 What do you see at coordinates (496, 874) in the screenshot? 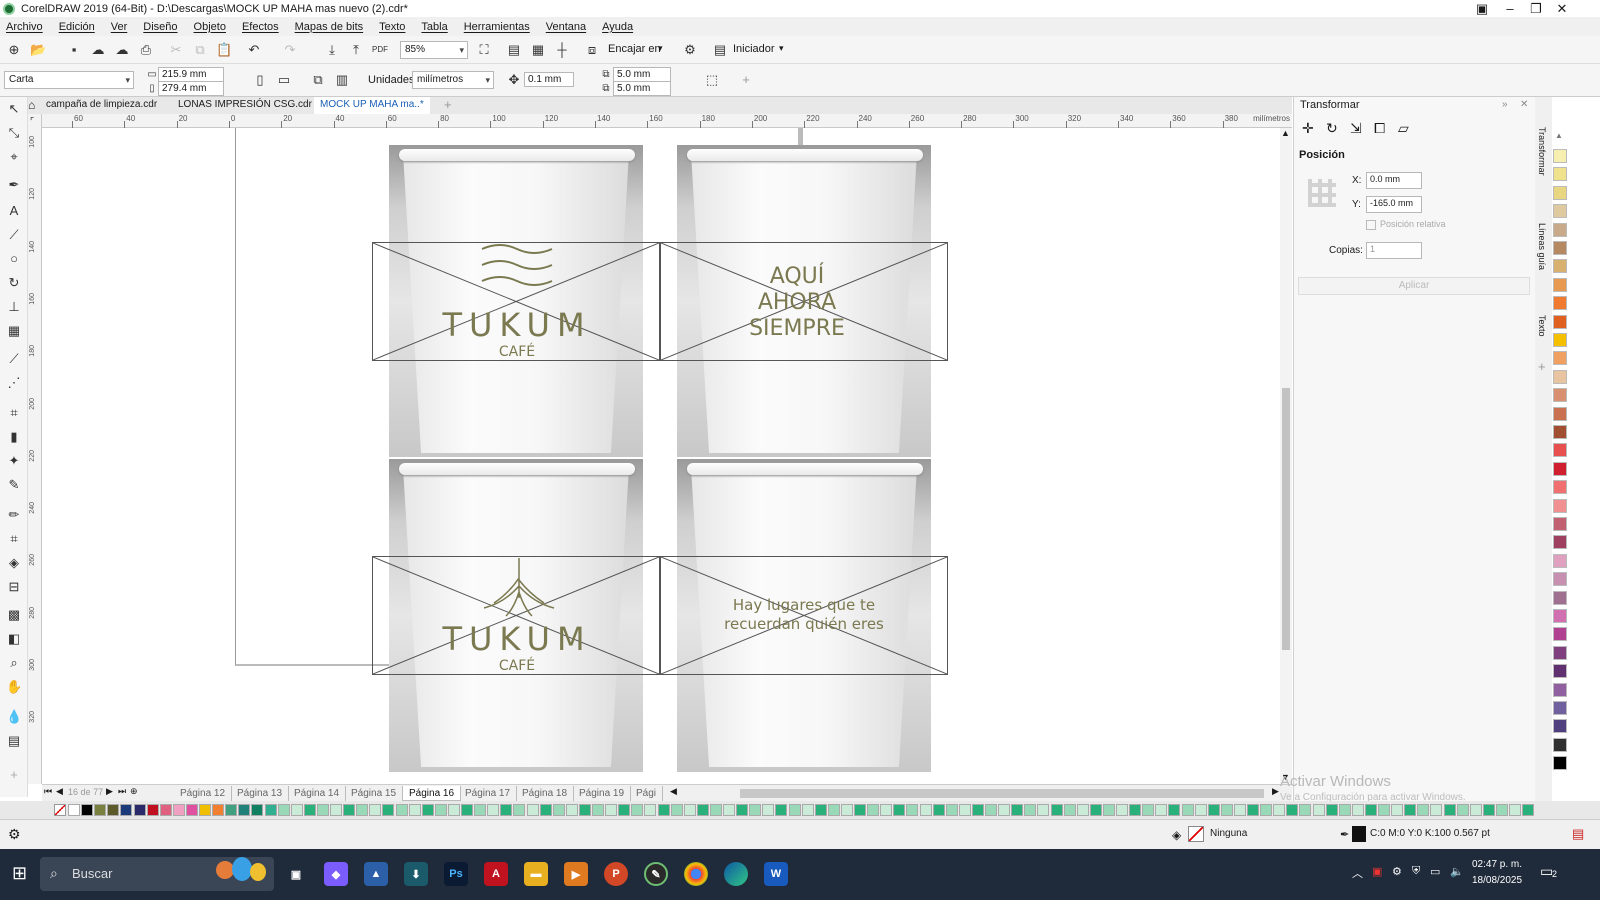
I see `acrobat-icon: A` at bounding box center [496, 874].